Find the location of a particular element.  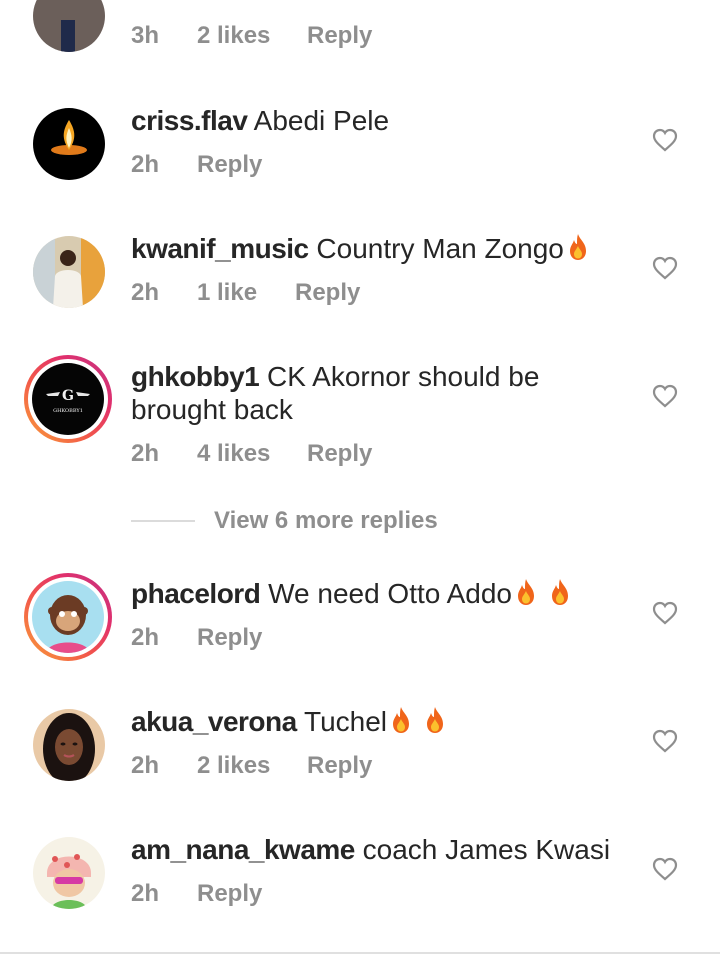

comment-text: am_nana_kwame coach James Kwasi is located at coordinates (371, 849).